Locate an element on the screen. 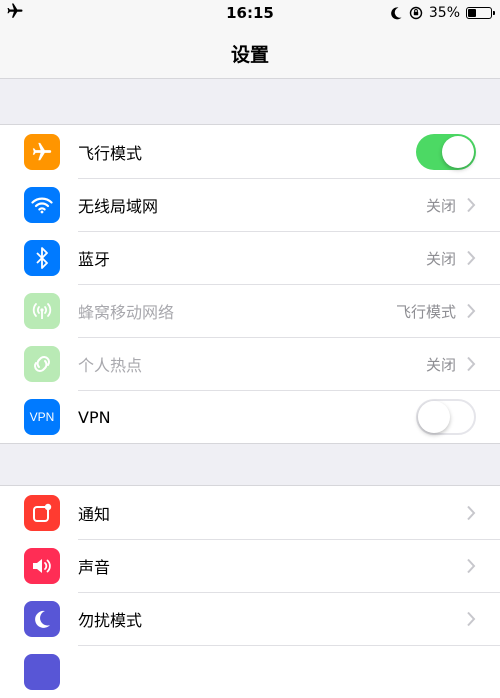 This screenshot has width=500, height=698. settings-row-notifications: 通知 is located at coordinates (250, 512).